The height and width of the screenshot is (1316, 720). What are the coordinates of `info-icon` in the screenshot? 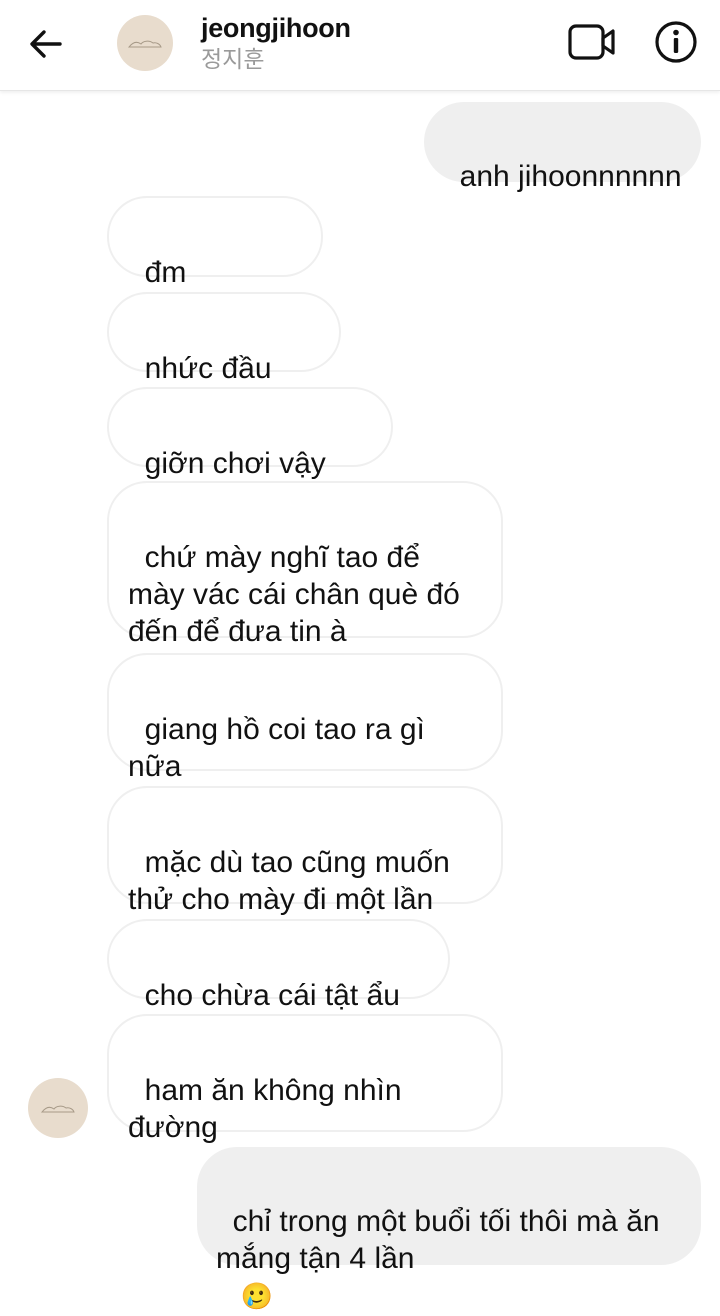 It's located at (676, 42).